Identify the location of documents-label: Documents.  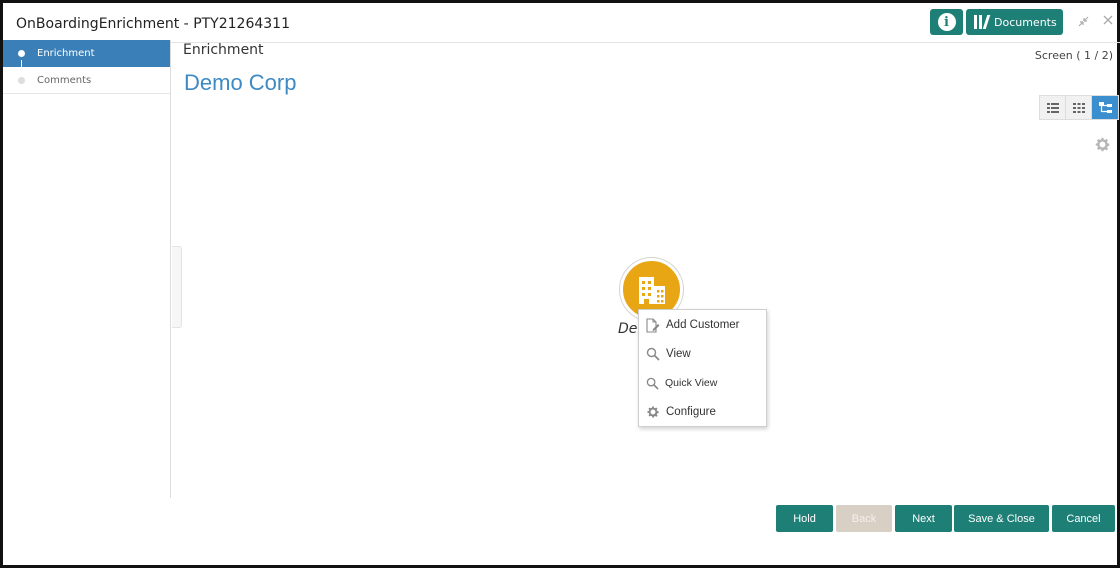
(1025, 22).